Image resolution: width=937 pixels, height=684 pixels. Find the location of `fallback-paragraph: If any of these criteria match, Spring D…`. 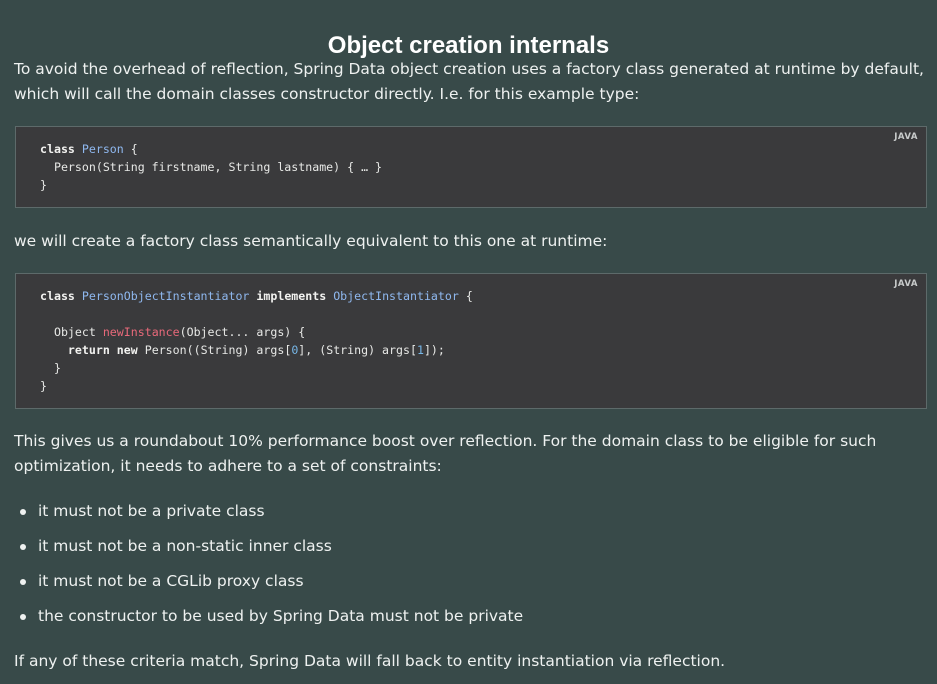

fallback-paragraph: If any of these criteria match, Spring D… is located at coordinates (370, 661).